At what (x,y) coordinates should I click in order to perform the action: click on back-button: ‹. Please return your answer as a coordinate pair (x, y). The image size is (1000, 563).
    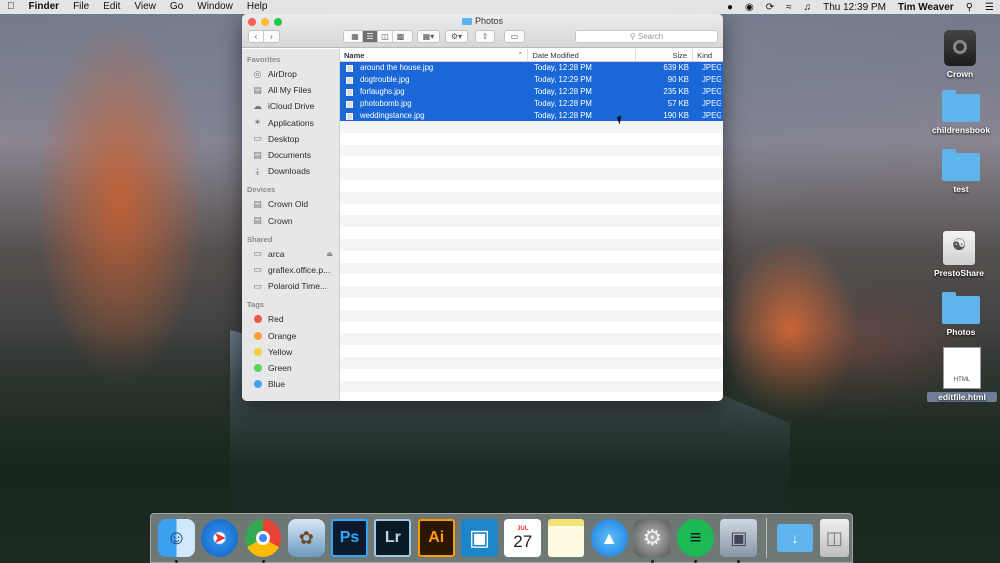
    Looking at the image, I should click on (256, 36).